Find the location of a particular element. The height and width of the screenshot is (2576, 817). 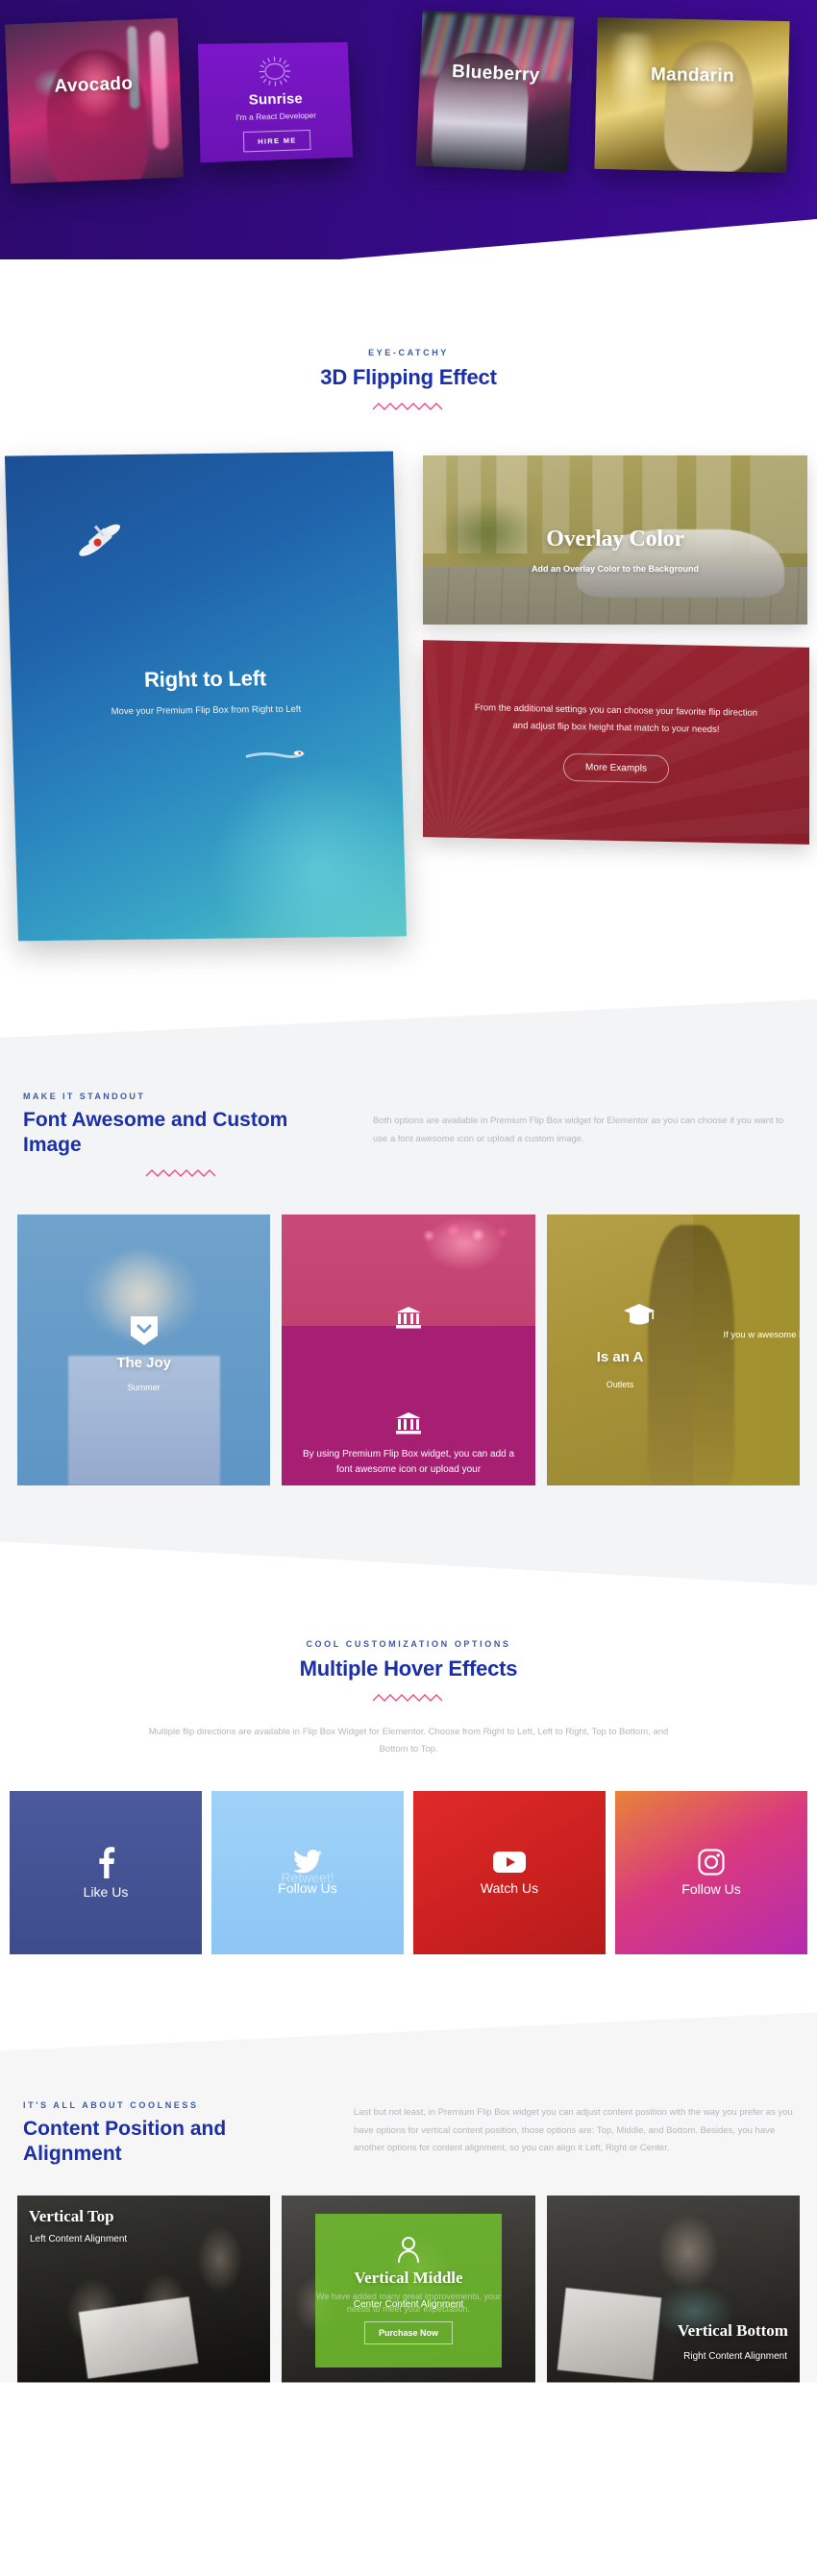

facebook-icon is located at coordinates (107, 1863).